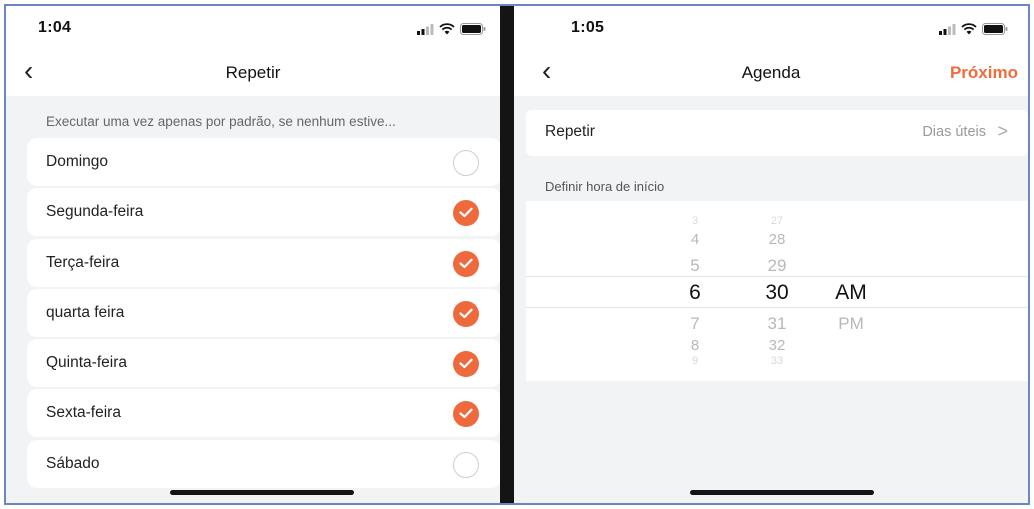 This screenshot has height=509, width=1034. What do you see at coordinates (55, 27) in the screenshot?
I see `status-time: 1:04` at bounding box center [55, 27].